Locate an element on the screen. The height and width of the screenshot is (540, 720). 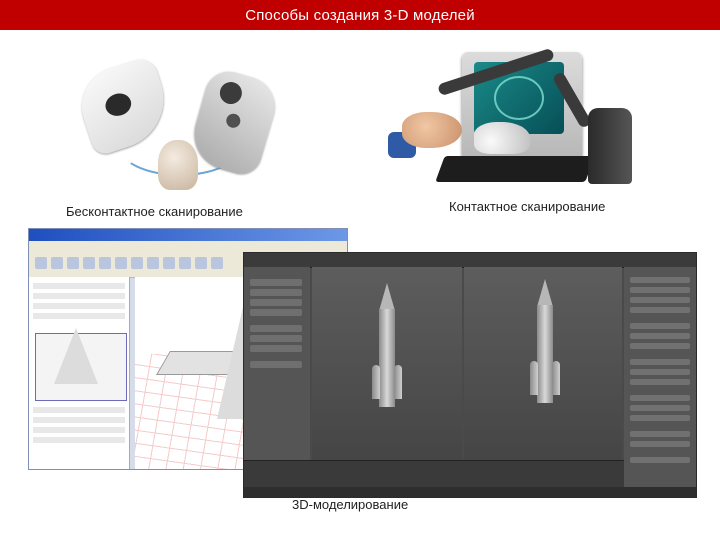
status-bar is located at coordinates (470, 492).